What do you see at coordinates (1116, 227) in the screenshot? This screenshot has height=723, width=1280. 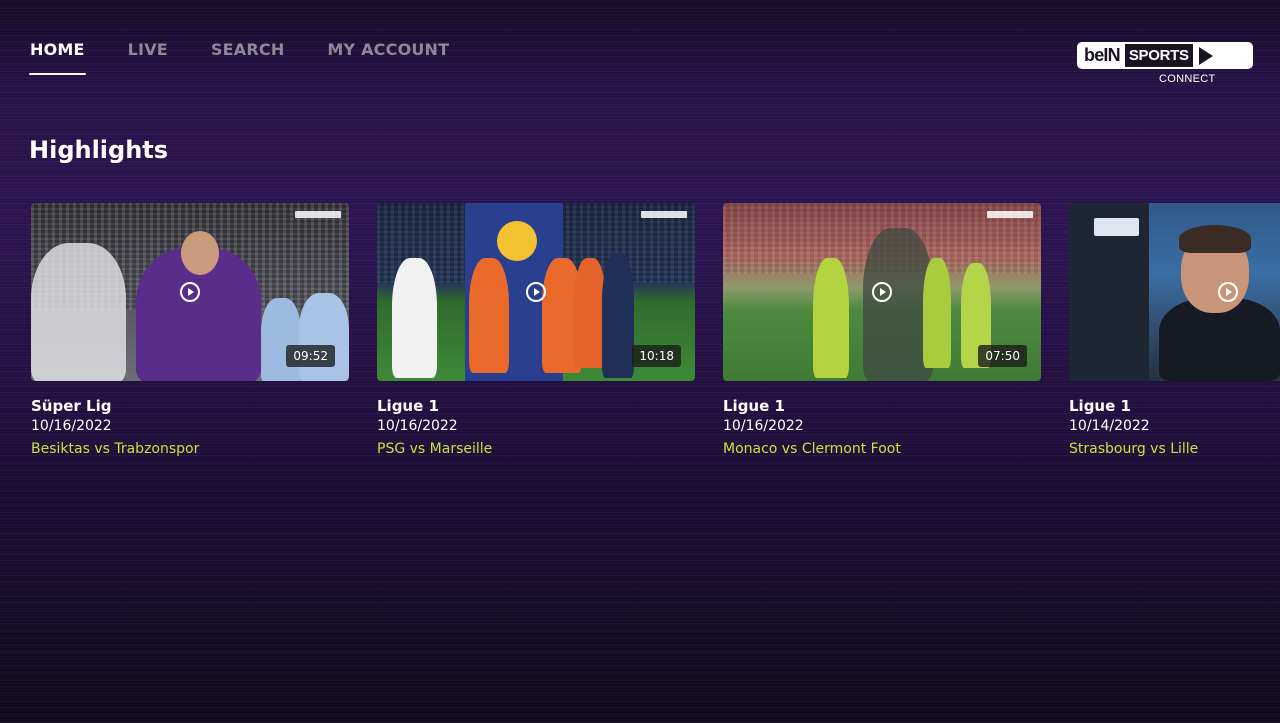 I see `thumbnail-sign` at bounding box center [1116, 227].